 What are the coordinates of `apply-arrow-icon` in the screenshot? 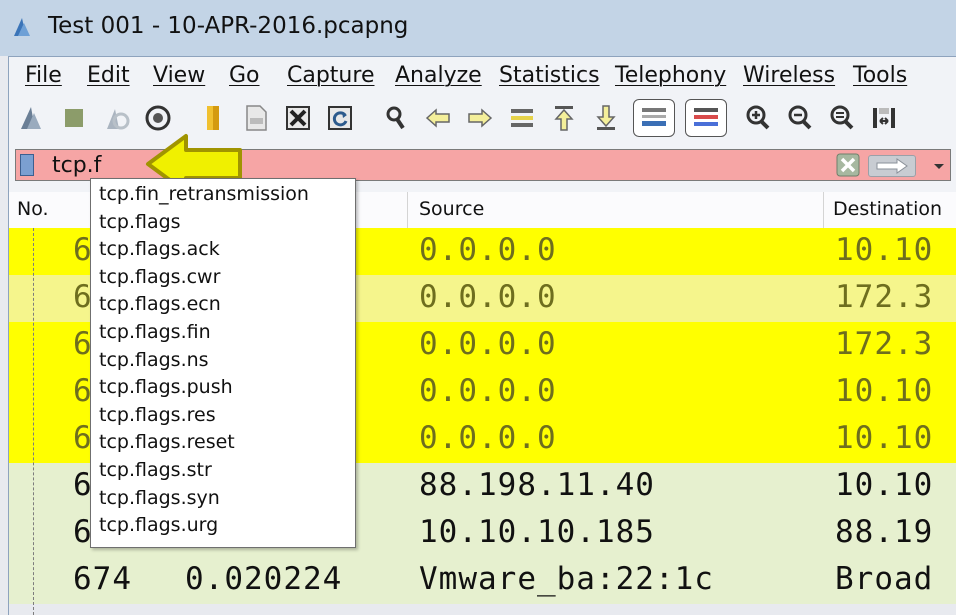 It's located at (892, 166).